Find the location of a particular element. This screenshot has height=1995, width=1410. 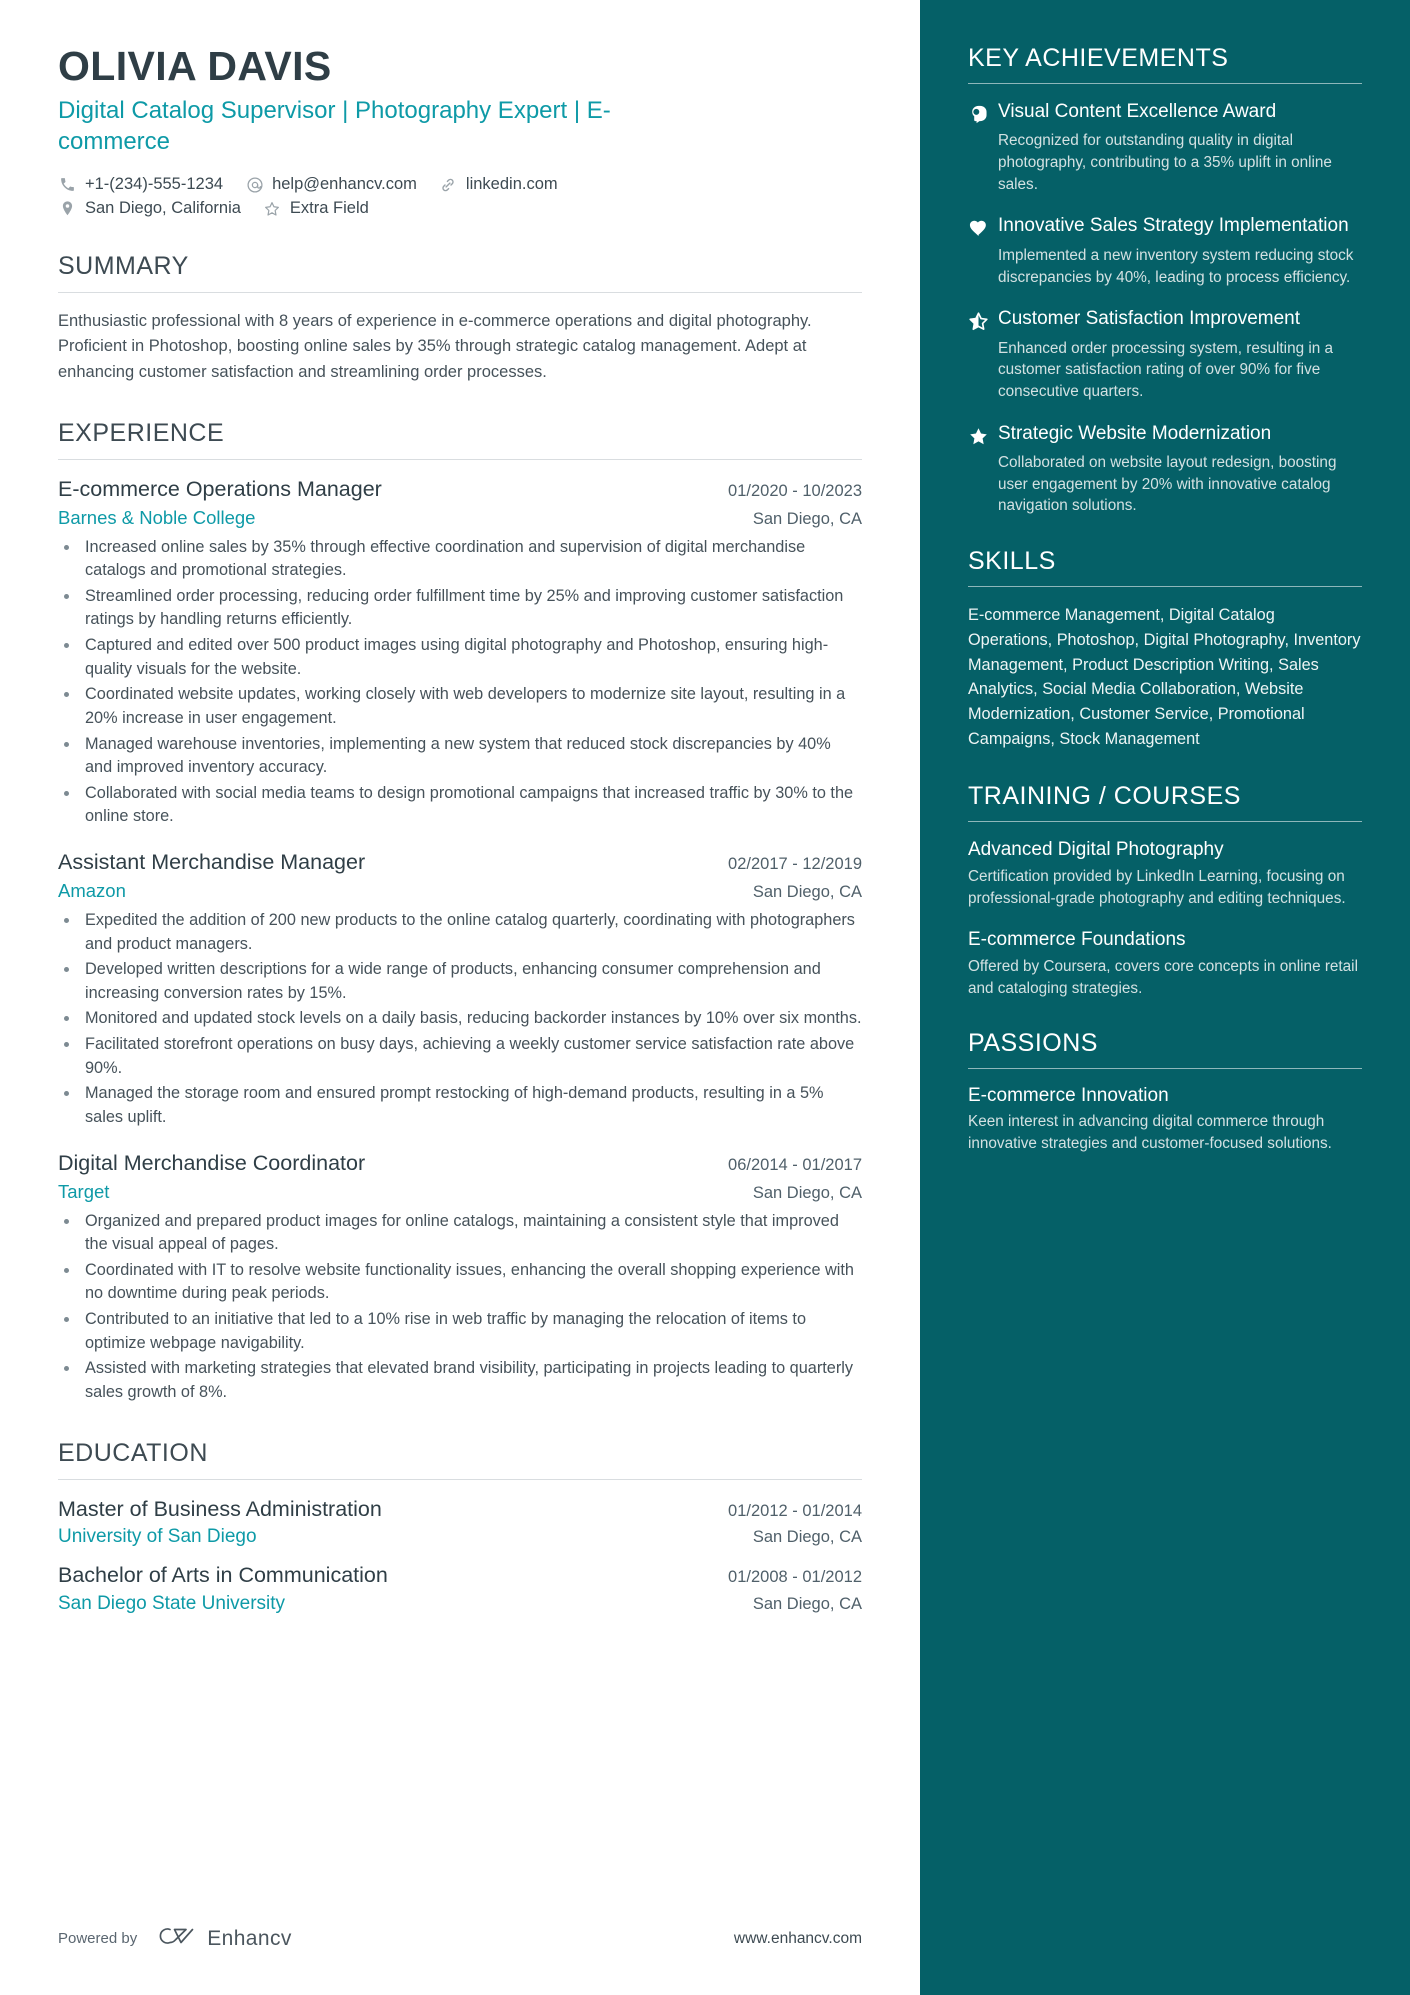

enhancv-logo: Enhancv is located at coordinates (223, 1938).